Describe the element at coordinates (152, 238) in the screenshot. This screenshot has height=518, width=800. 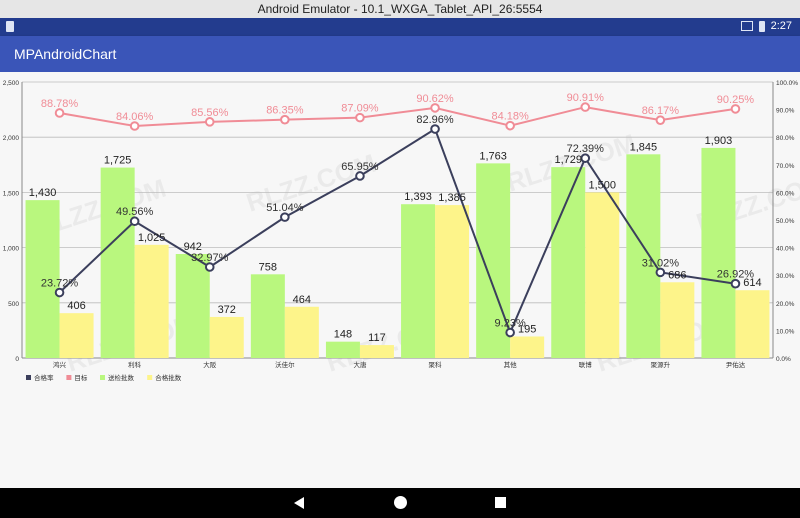
I see `bar-passed-value-label: 1,025` at that location.